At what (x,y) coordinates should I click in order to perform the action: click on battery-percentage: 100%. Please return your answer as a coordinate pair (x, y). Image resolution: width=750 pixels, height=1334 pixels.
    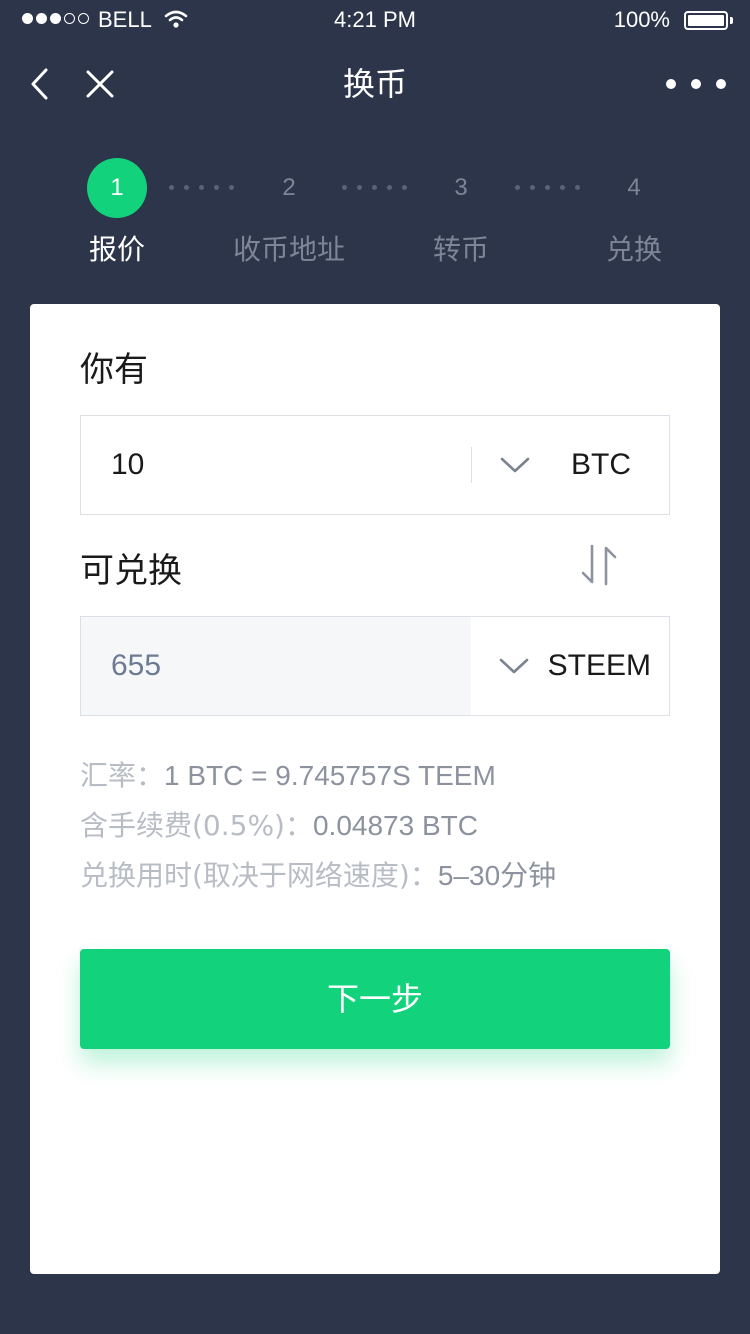
    Looking at the image, I should click on (641, 19).